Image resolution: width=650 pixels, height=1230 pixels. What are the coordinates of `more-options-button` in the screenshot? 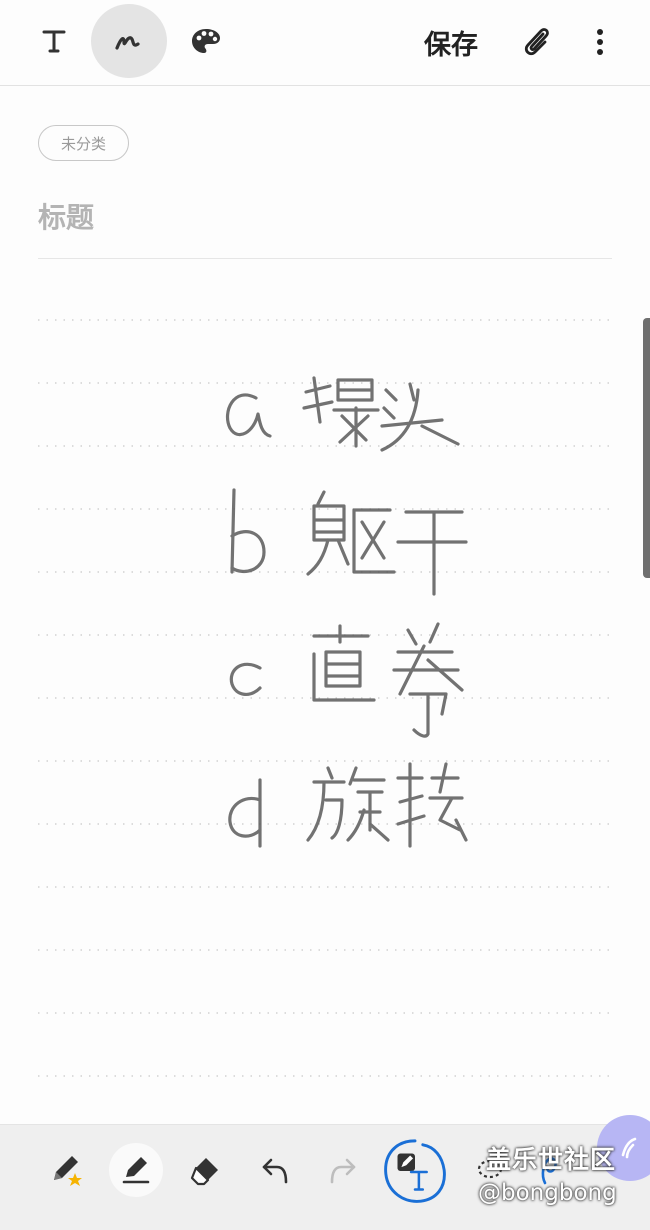 It's located at (600, 42).